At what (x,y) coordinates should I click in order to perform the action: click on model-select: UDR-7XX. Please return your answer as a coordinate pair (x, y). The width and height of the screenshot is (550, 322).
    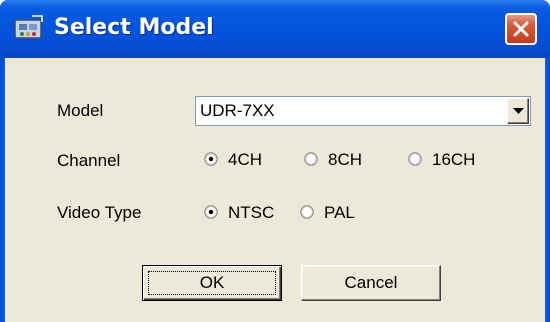
    Looking at the image, I should click on (363, 111).